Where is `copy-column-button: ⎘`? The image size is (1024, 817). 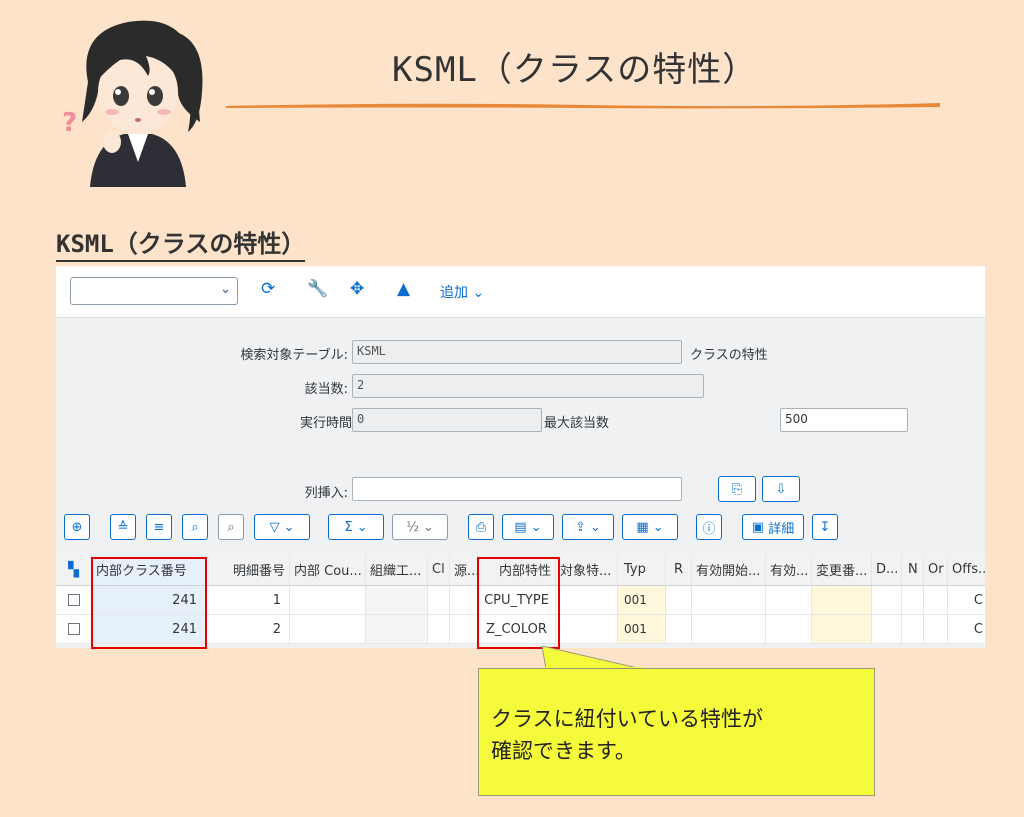 copy-column-button: ⎘ is located at coordinates (737, 489).